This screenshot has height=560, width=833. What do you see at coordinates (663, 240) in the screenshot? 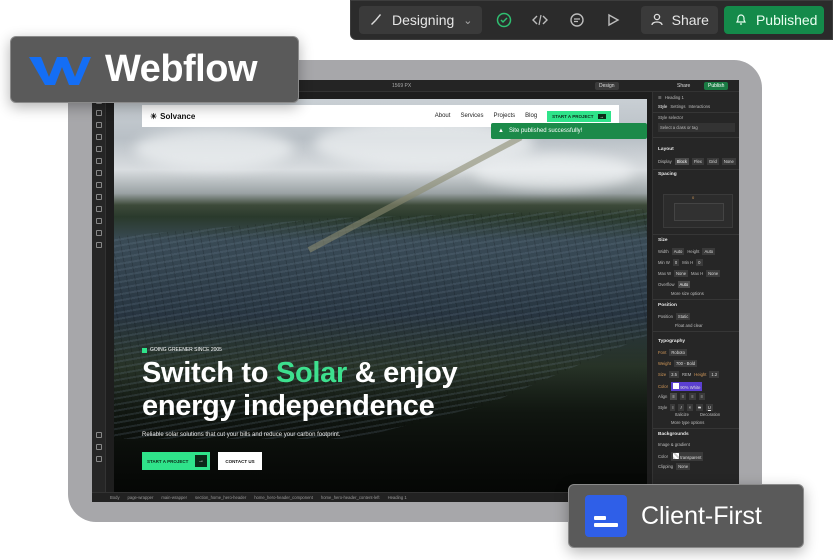
I see `size-section-title: Size` at bounding box center [663, 240].